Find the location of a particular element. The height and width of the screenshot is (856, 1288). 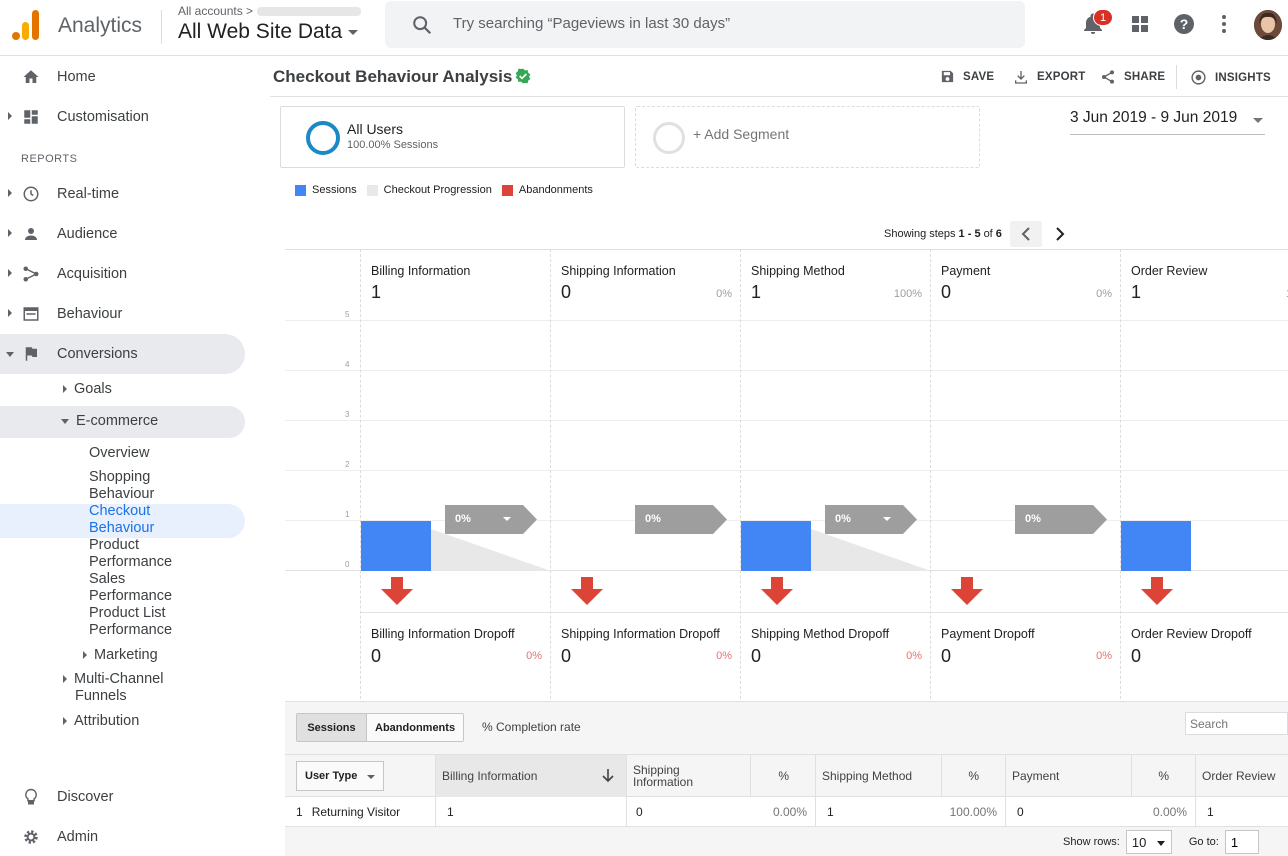

step-sessions: 1 is located at coordinates (1136, 292).